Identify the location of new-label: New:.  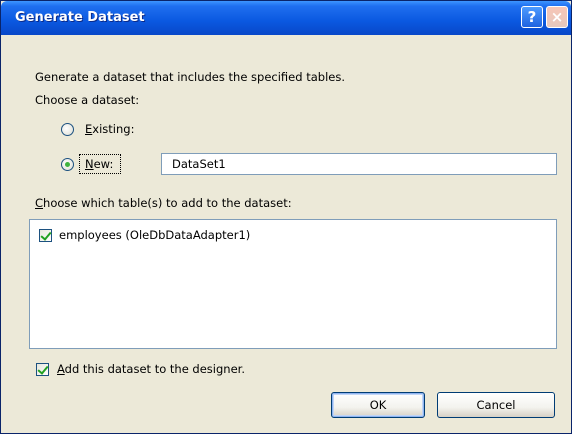
(99, 164).